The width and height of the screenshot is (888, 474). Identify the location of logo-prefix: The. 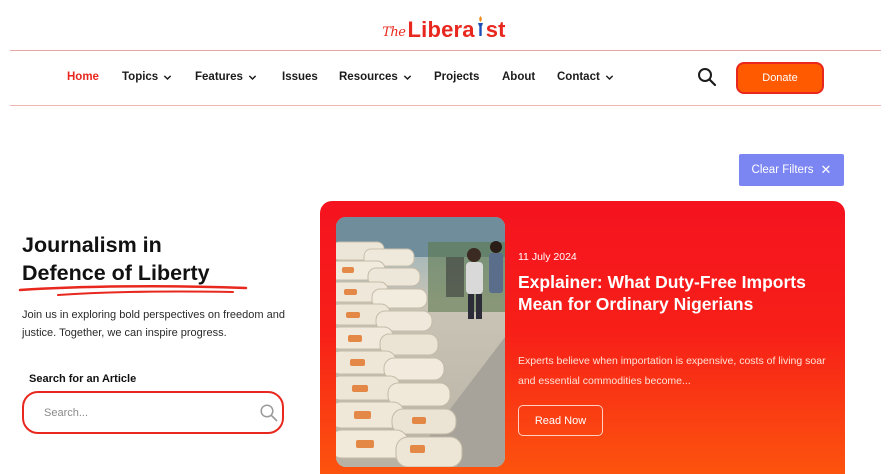
(394, 32).